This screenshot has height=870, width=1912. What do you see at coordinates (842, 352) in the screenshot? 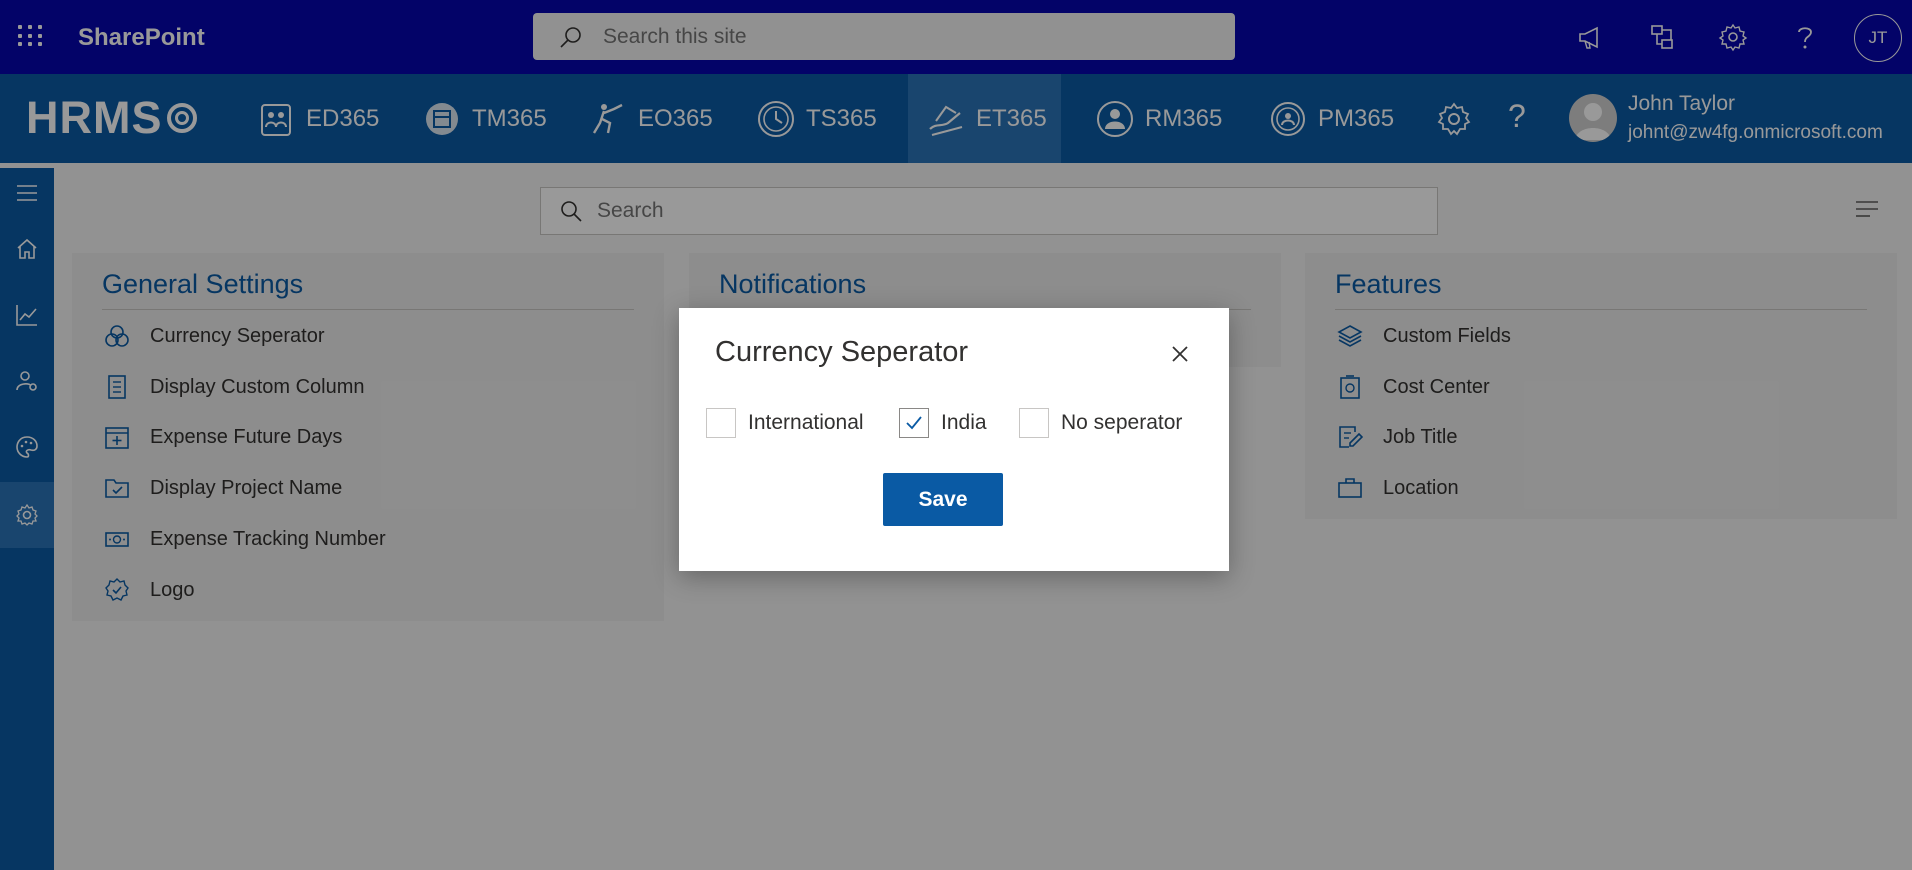
I see `dialog-title: Currency Seperator` at bounding box center [842, 352].